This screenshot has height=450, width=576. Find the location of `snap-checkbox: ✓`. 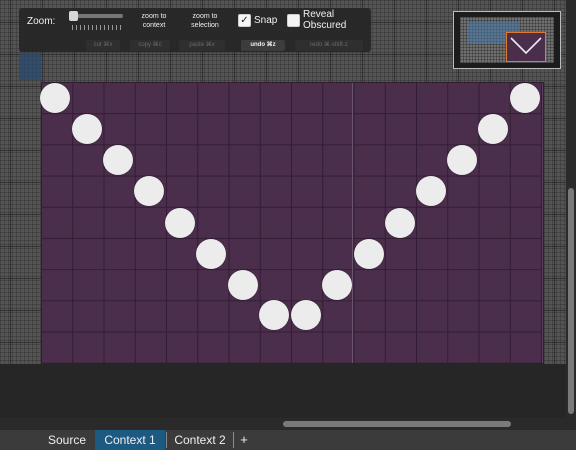

snap-checkbox: ✓ is located at coordinates (244, 20).